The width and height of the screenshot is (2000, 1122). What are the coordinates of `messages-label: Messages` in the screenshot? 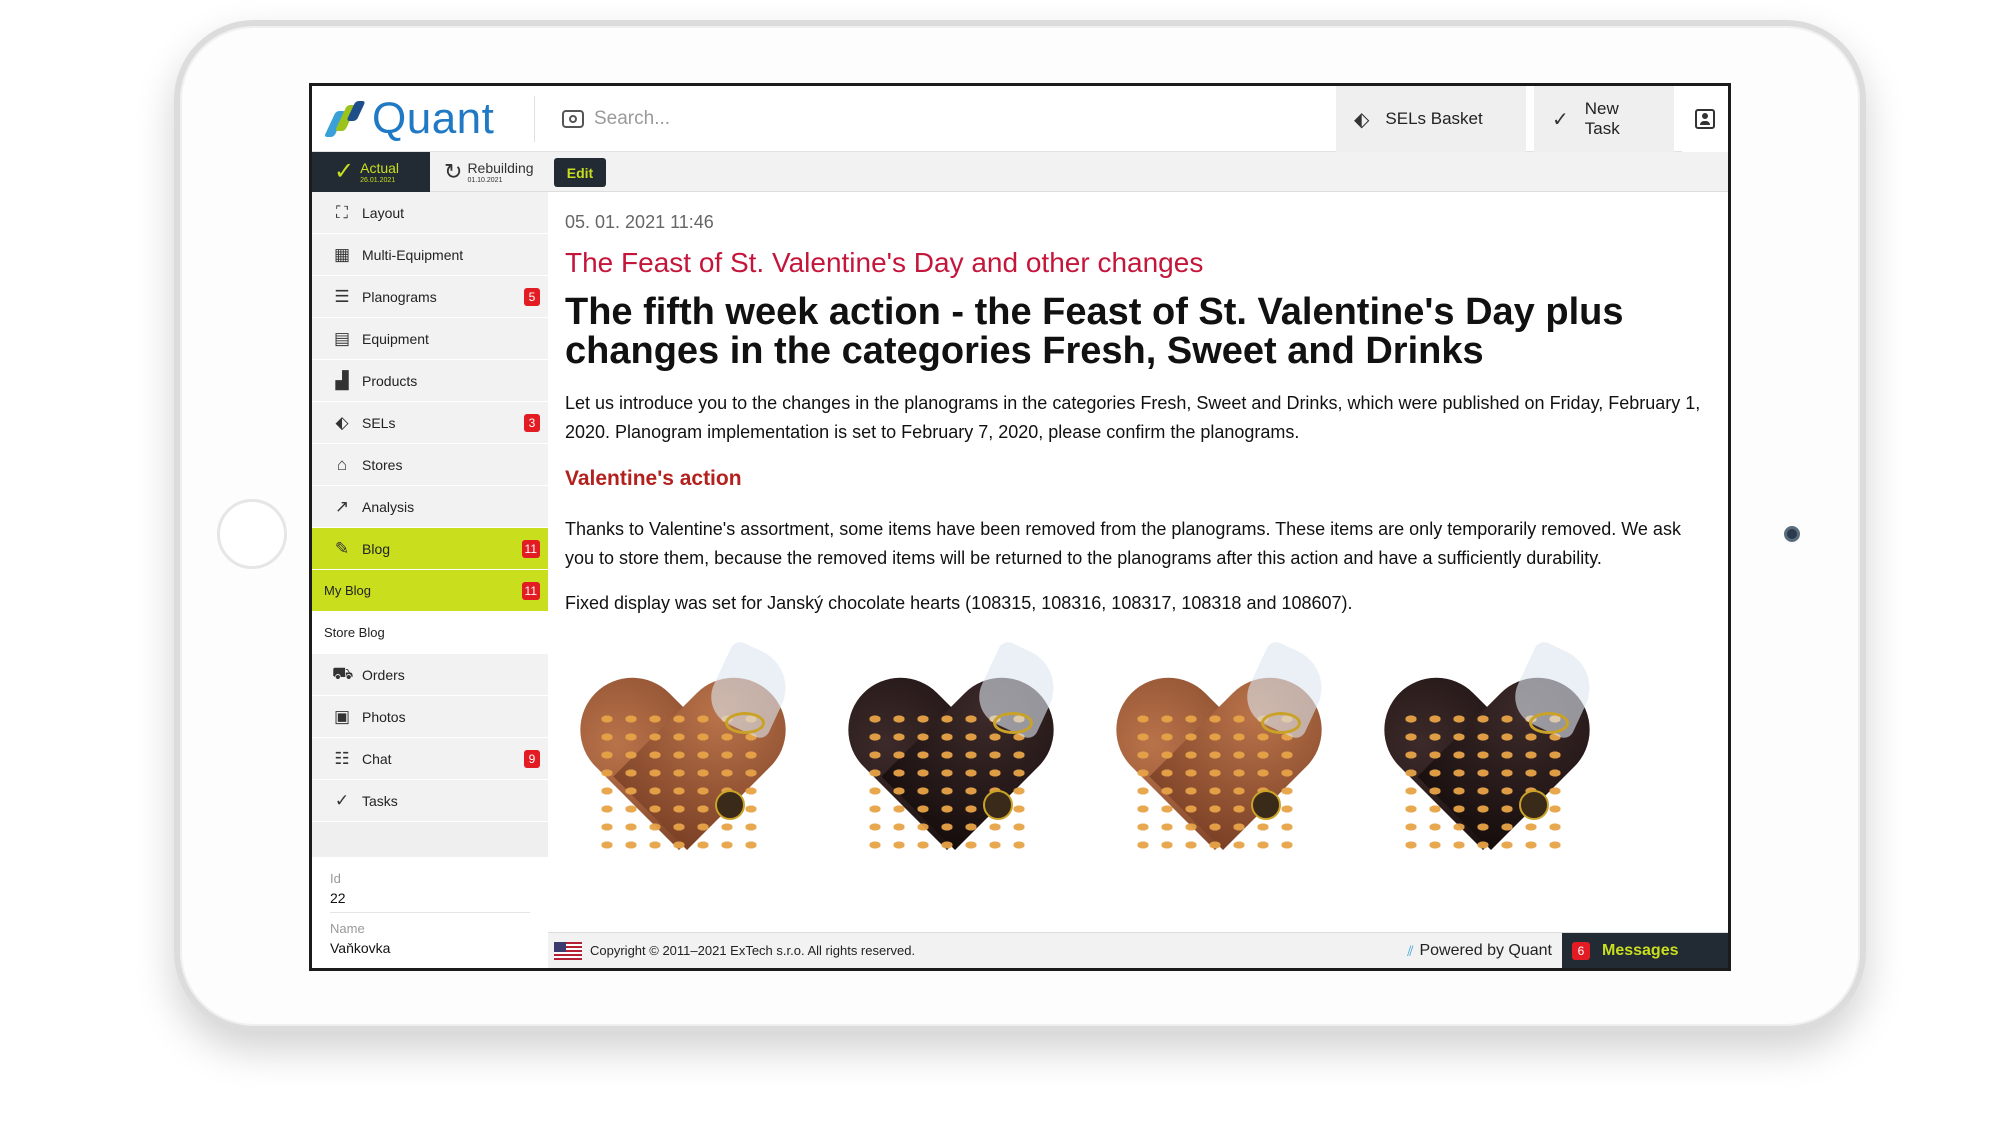 It's located at (1640, 950).